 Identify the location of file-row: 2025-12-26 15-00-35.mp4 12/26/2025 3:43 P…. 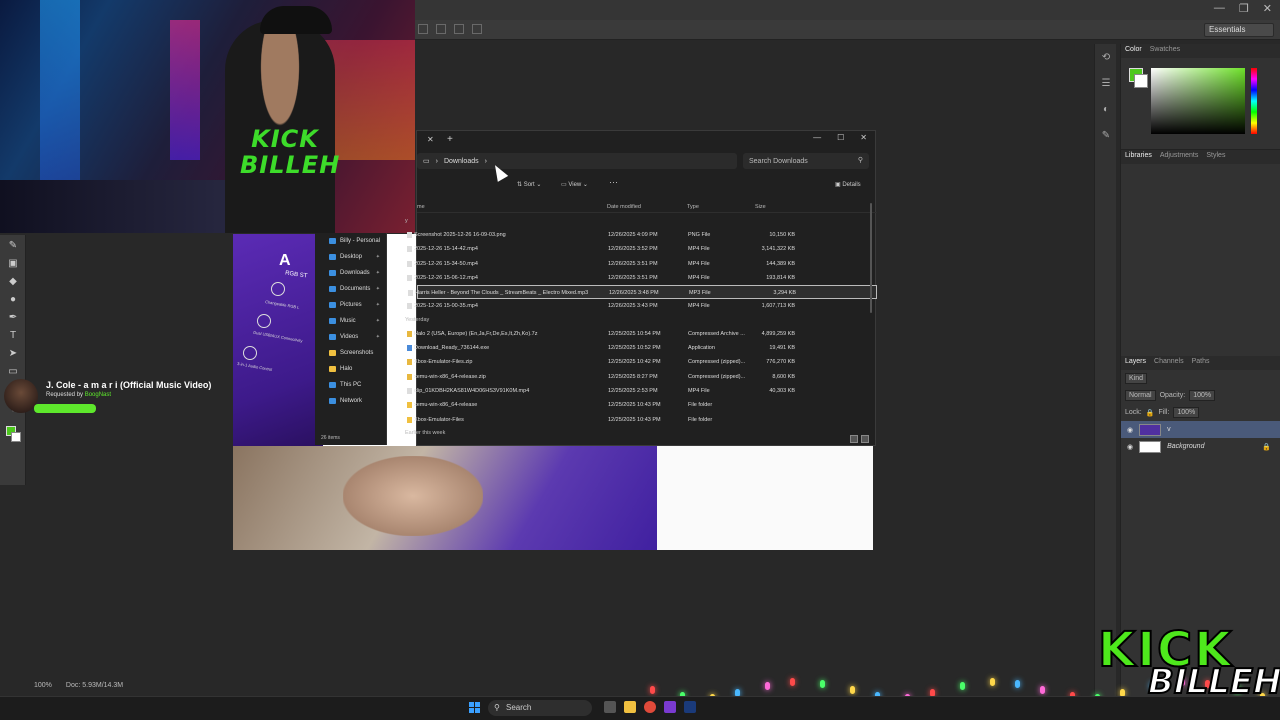
(642, 306).